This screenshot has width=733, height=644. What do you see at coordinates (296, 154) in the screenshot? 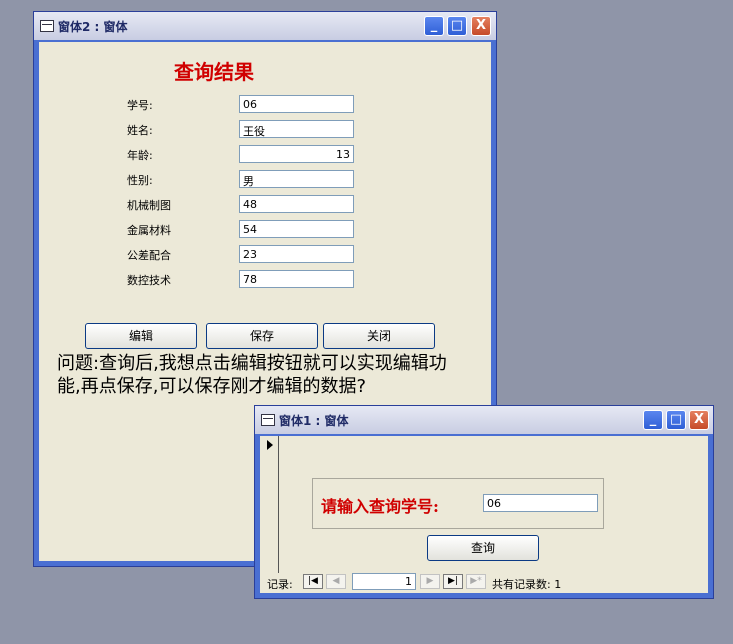
I see `field-input-age: 13` at bounding box center [296, 154].